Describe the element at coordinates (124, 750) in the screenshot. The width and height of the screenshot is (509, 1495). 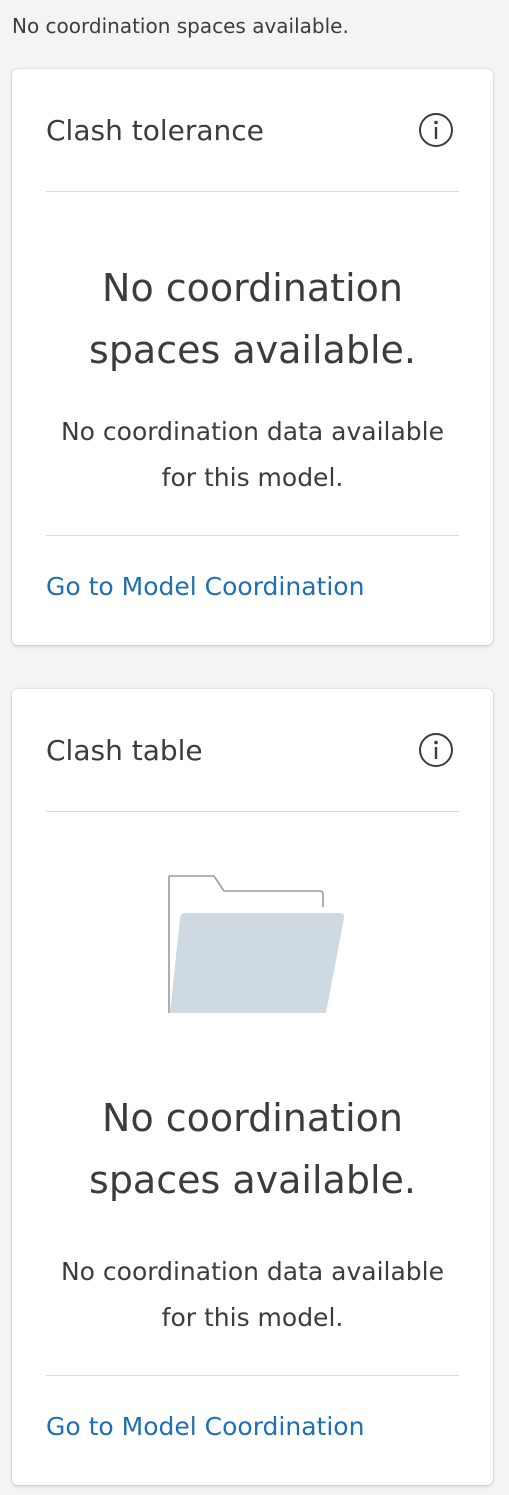
I see `card-title: Clash table` at that location.